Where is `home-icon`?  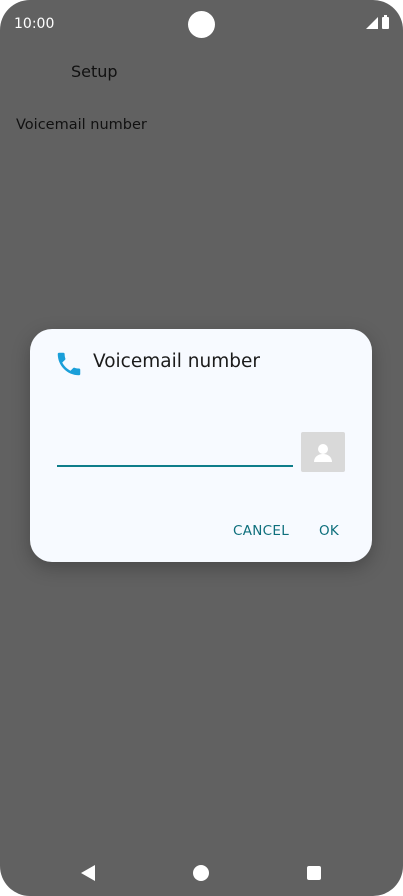 home-icon is located at coordinates (201, 873).